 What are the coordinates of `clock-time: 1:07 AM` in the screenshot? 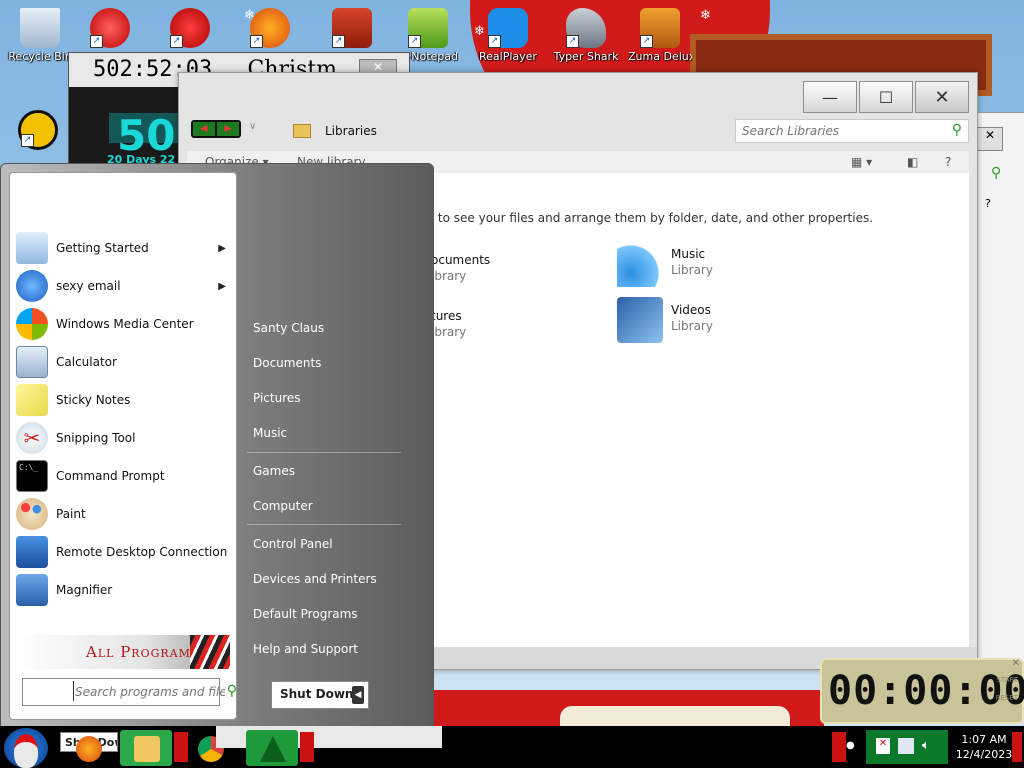 It's located at (984, 739).